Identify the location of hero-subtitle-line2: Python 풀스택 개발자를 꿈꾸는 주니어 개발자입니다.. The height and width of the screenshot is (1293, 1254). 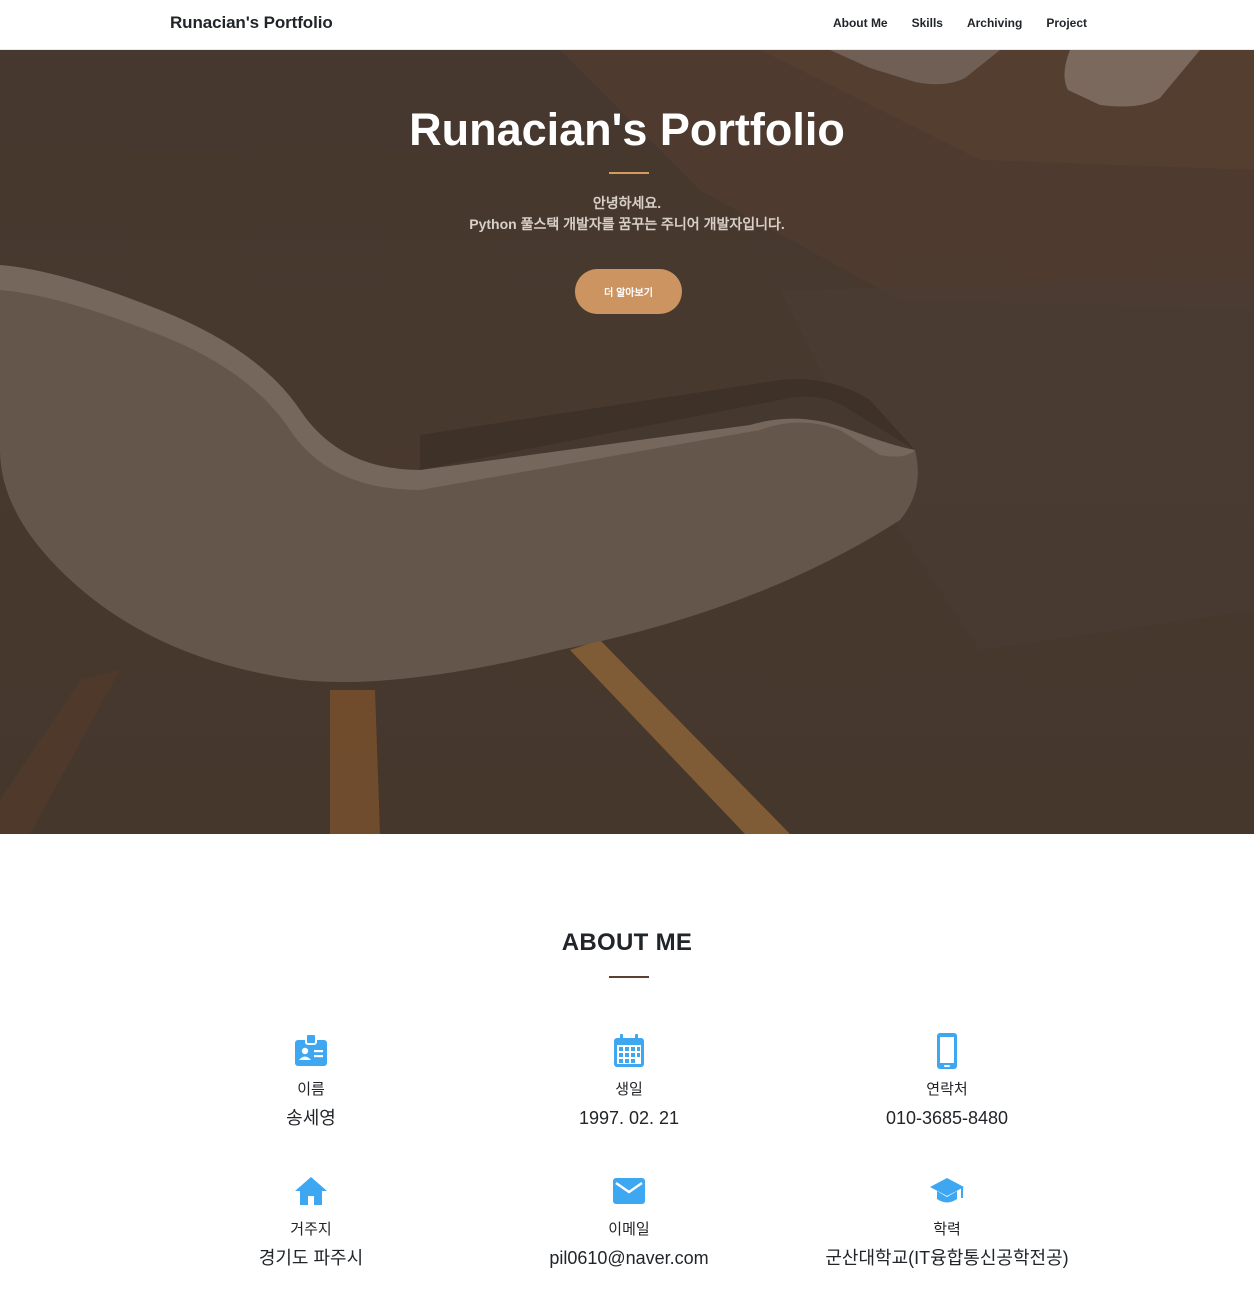
(627, 224).